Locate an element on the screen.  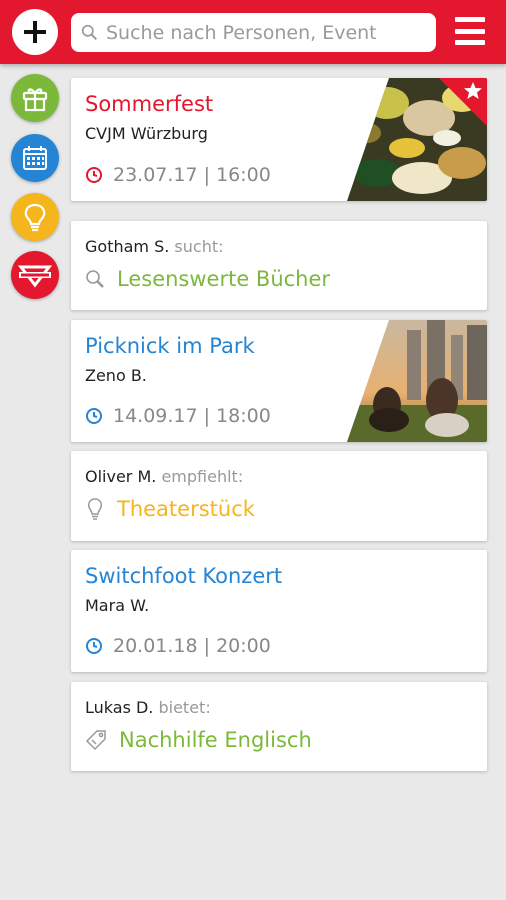
post-card-search: Gotham S. sucht: Lesenswerte Bücher is located at coordinates (279, 265).